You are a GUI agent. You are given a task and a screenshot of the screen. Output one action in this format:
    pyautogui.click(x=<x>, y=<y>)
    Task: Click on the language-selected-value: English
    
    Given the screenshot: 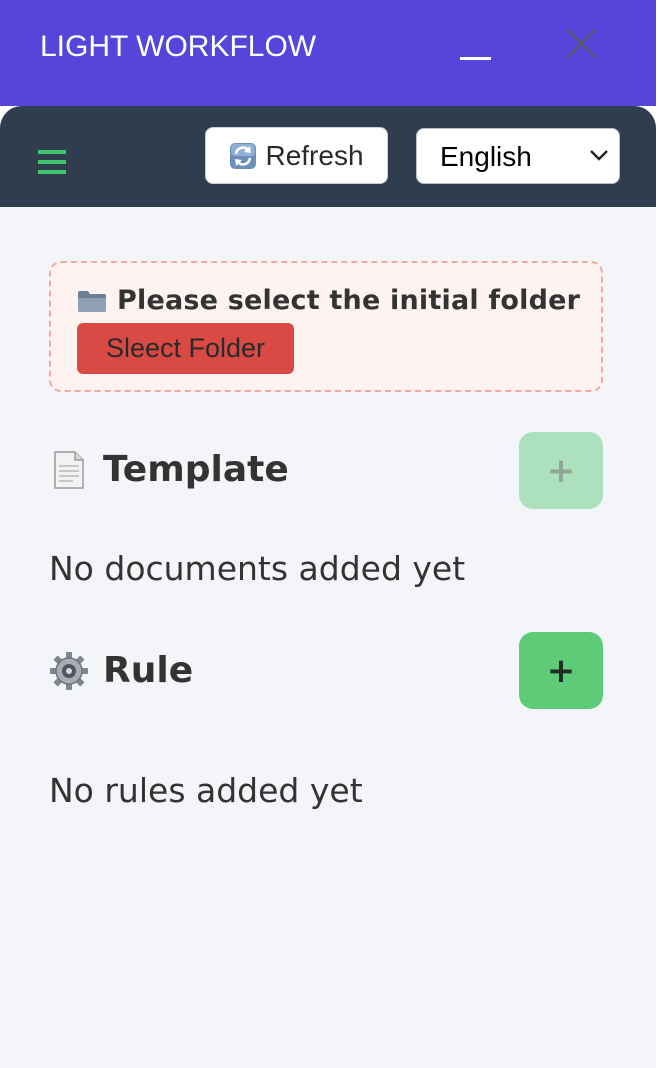 What is the action you would take?
    pyautogui.click(x=486, y=156)
    